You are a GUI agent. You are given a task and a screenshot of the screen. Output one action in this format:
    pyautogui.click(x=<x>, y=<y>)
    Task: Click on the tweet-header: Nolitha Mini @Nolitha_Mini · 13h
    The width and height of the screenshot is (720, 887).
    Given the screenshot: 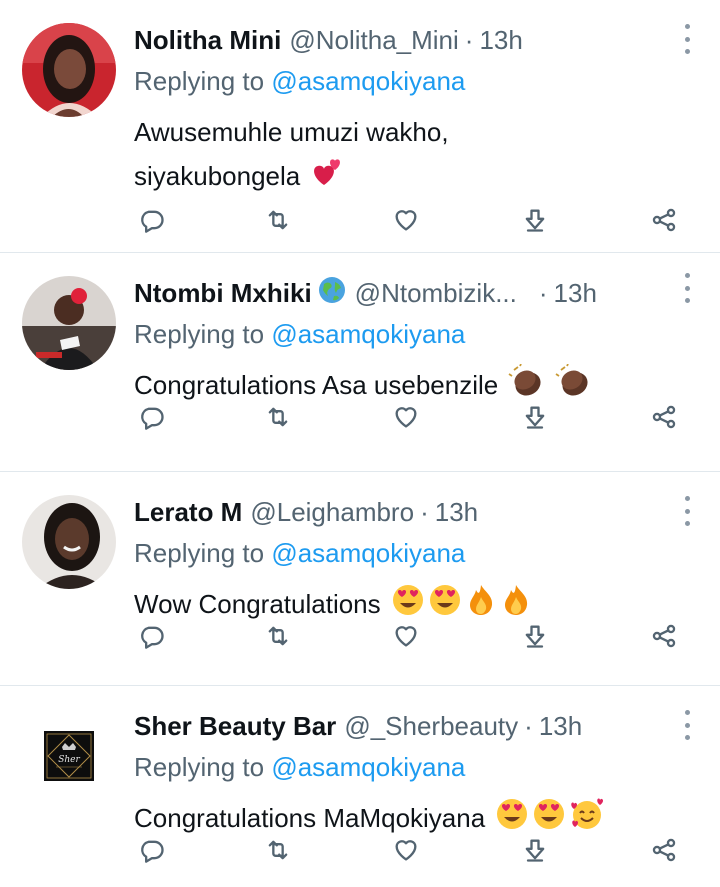 What is the action you would take?
    pyautogui.click(x=402, y=40)
    